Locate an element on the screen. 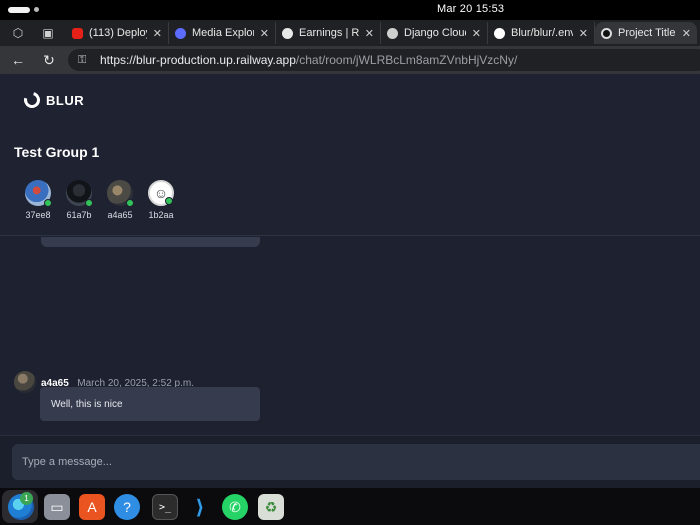  tab-project-title: Project Title ✕ is located at coordinates (646, 33).